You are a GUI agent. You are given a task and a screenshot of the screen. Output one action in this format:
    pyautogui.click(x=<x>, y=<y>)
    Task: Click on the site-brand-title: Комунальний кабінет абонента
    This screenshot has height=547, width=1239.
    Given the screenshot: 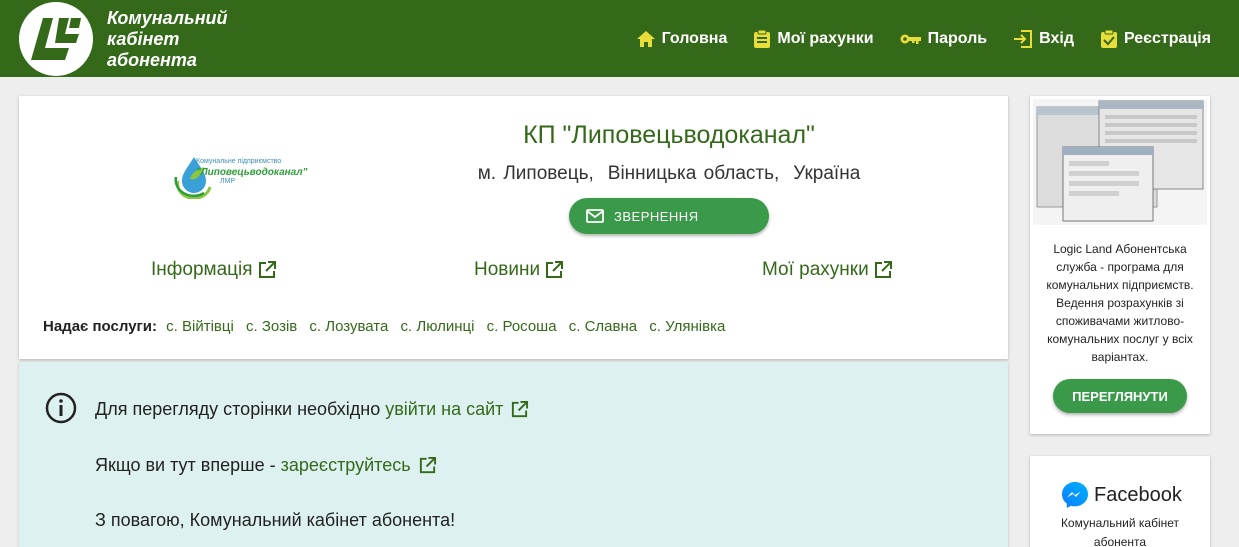 What is the action you would take?
    pyautogui.click(x=182, y=39)
    